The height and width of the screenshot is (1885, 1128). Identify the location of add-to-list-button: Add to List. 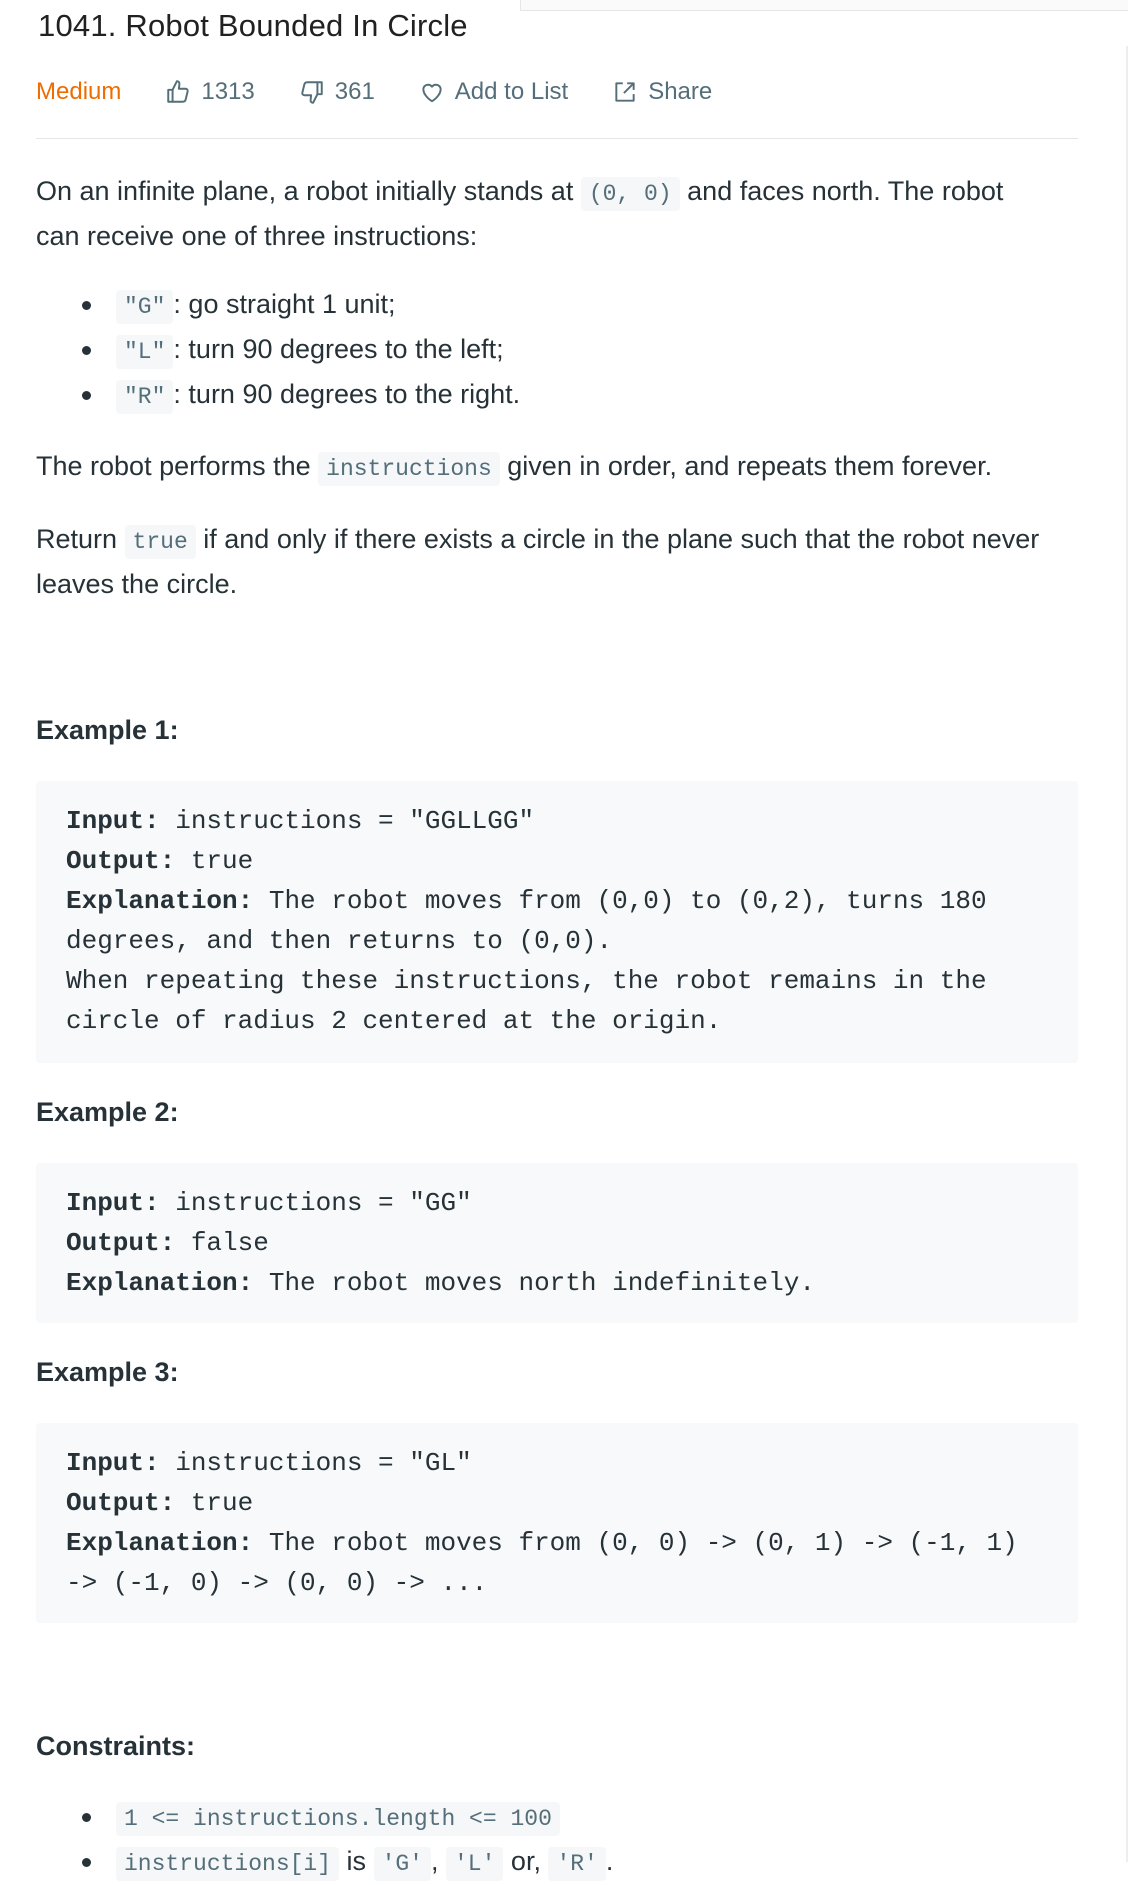
(493, 92).